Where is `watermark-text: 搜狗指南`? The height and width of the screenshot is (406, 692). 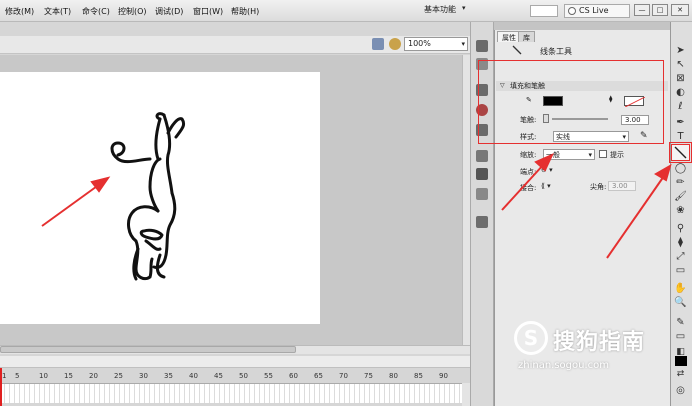 watermark-text: 搜狗指南 is located at coordinates (599, 342).